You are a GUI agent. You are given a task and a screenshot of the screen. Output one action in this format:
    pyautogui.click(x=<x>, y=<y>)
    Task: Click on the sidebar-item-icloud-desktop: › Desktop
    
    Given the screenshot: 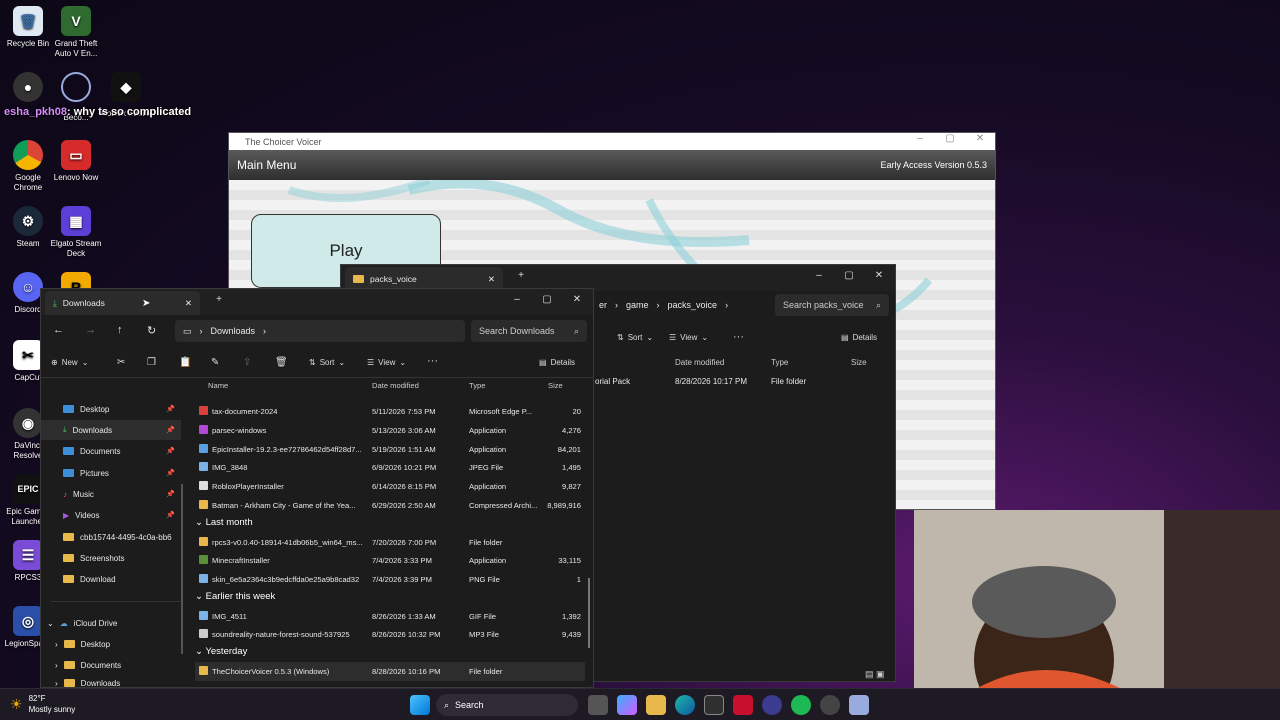 What is the action you would take?
    pyautogui.click(x=111, y=644)
    